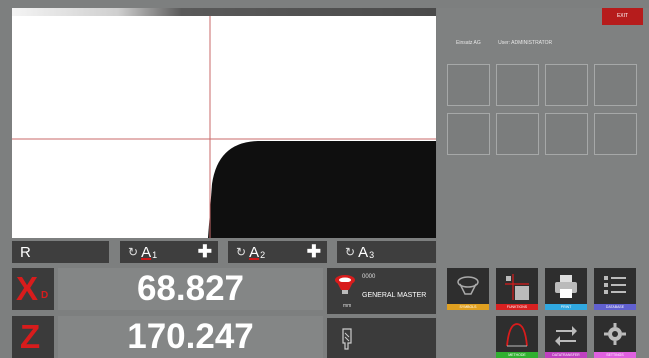 This screenshot has height=358, width=649. I want to click on print-label: PRINT, so click(566, 307).